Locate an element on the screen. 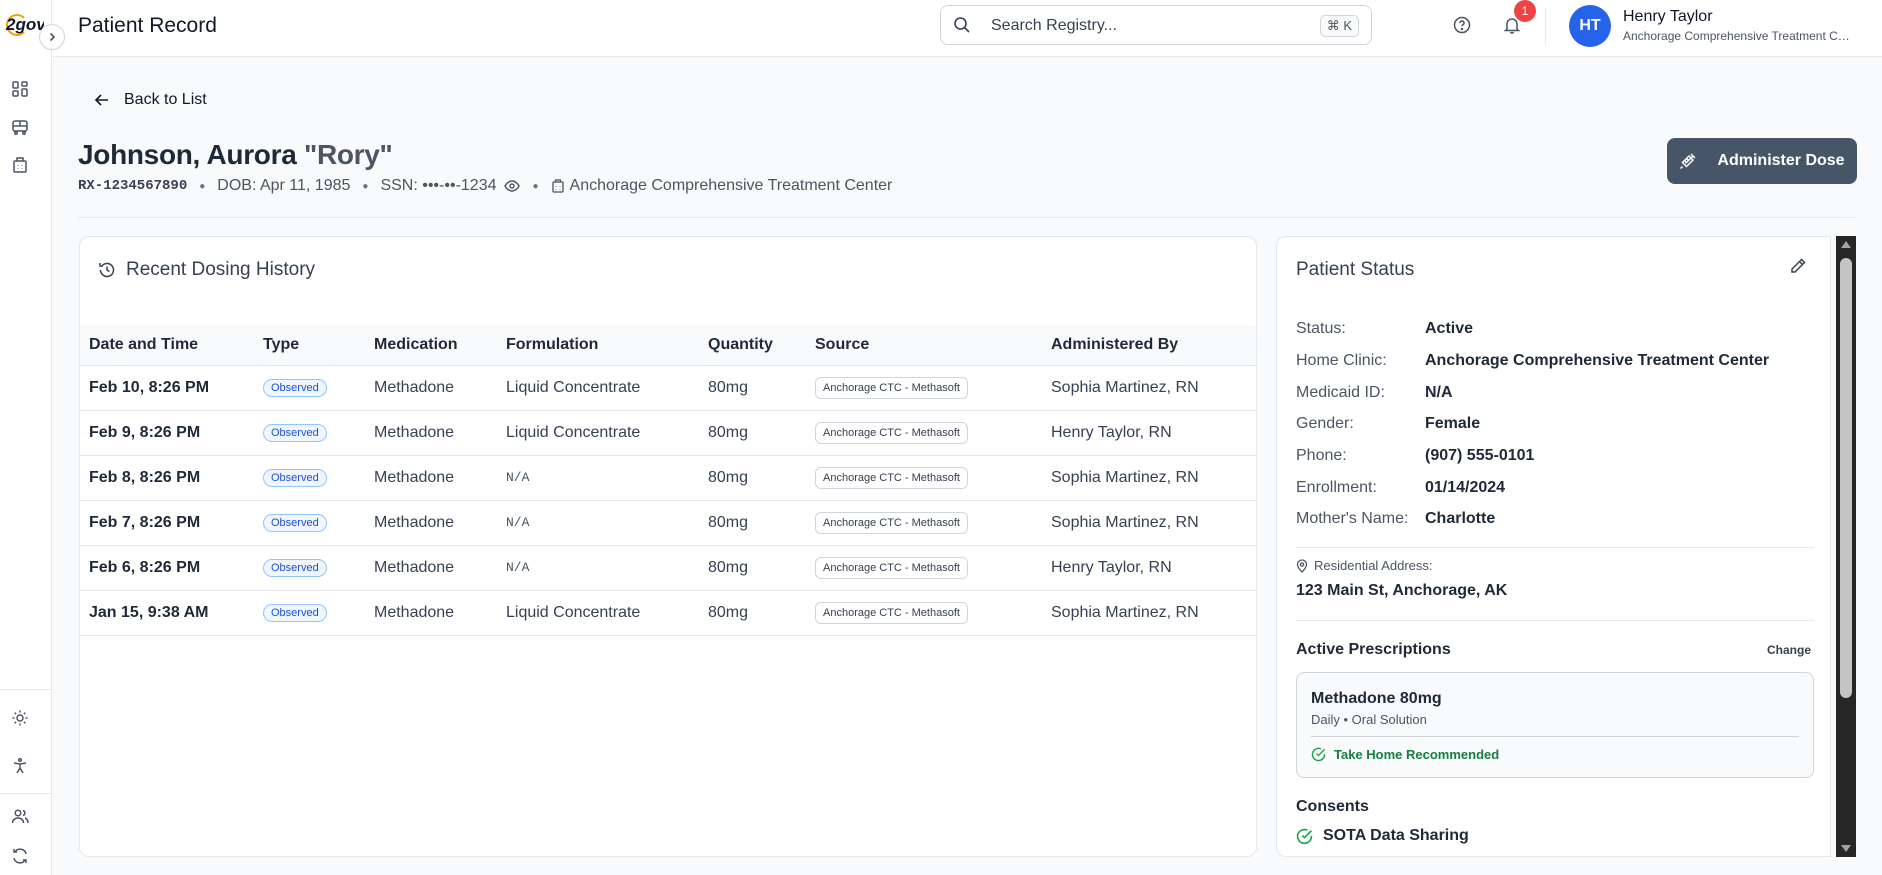  status-field: Status: Active is located at coordinates (1385, 328).